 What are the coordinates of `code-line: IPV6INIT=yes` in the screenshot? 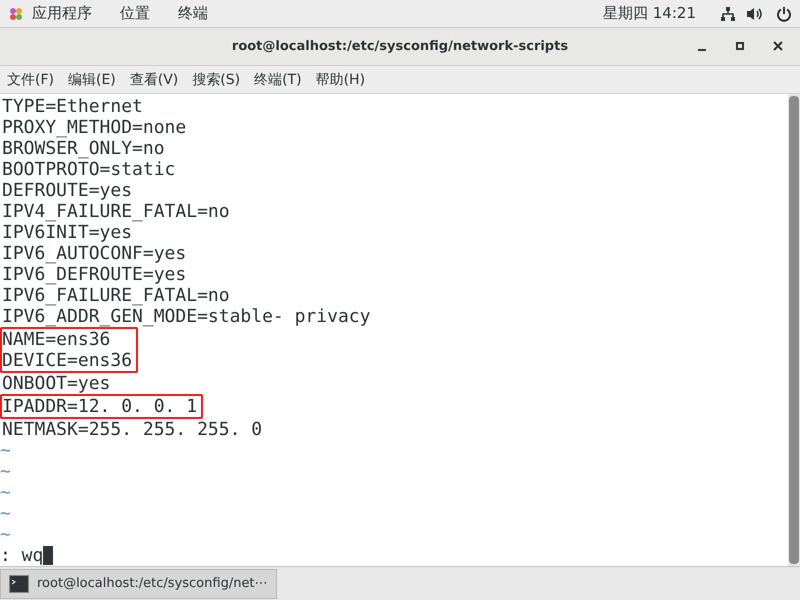 It's located at (68, 232).